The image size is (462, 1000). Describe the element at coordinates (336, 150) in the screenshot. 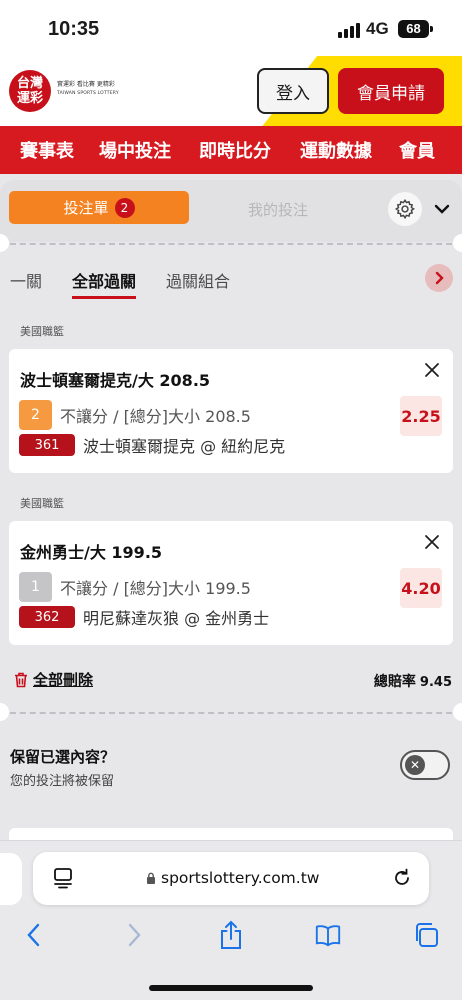

I see `nav-item-sports-data: 運動數據` at that location.